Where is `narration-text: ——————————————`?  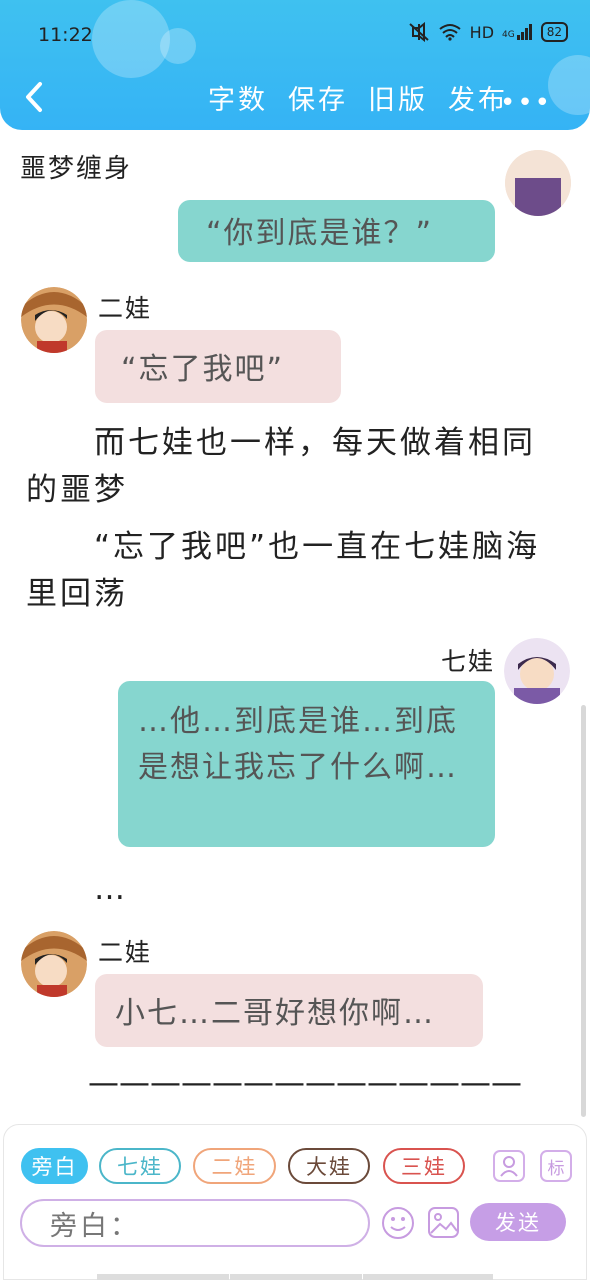 narration-text: —————————————— is located at coordinates (296, 1083).